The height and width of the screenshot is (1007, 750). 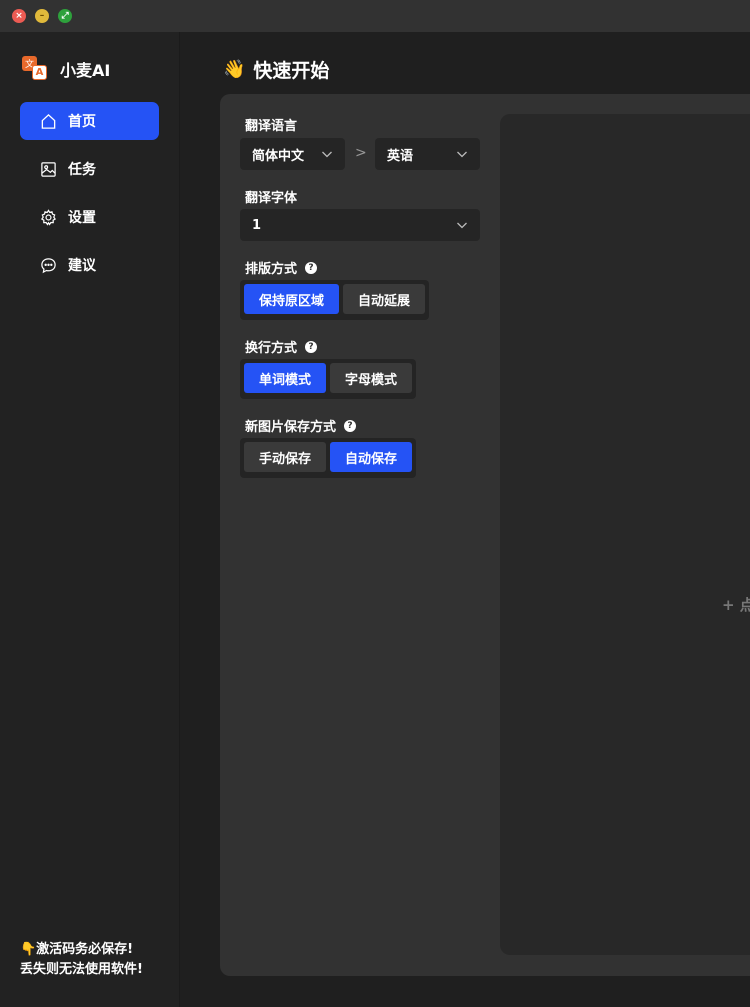 What do you see at coordinates (65, 16) in the screenshot?
I see `maximize-icon: ⤢` at bounding box center [65, 16].